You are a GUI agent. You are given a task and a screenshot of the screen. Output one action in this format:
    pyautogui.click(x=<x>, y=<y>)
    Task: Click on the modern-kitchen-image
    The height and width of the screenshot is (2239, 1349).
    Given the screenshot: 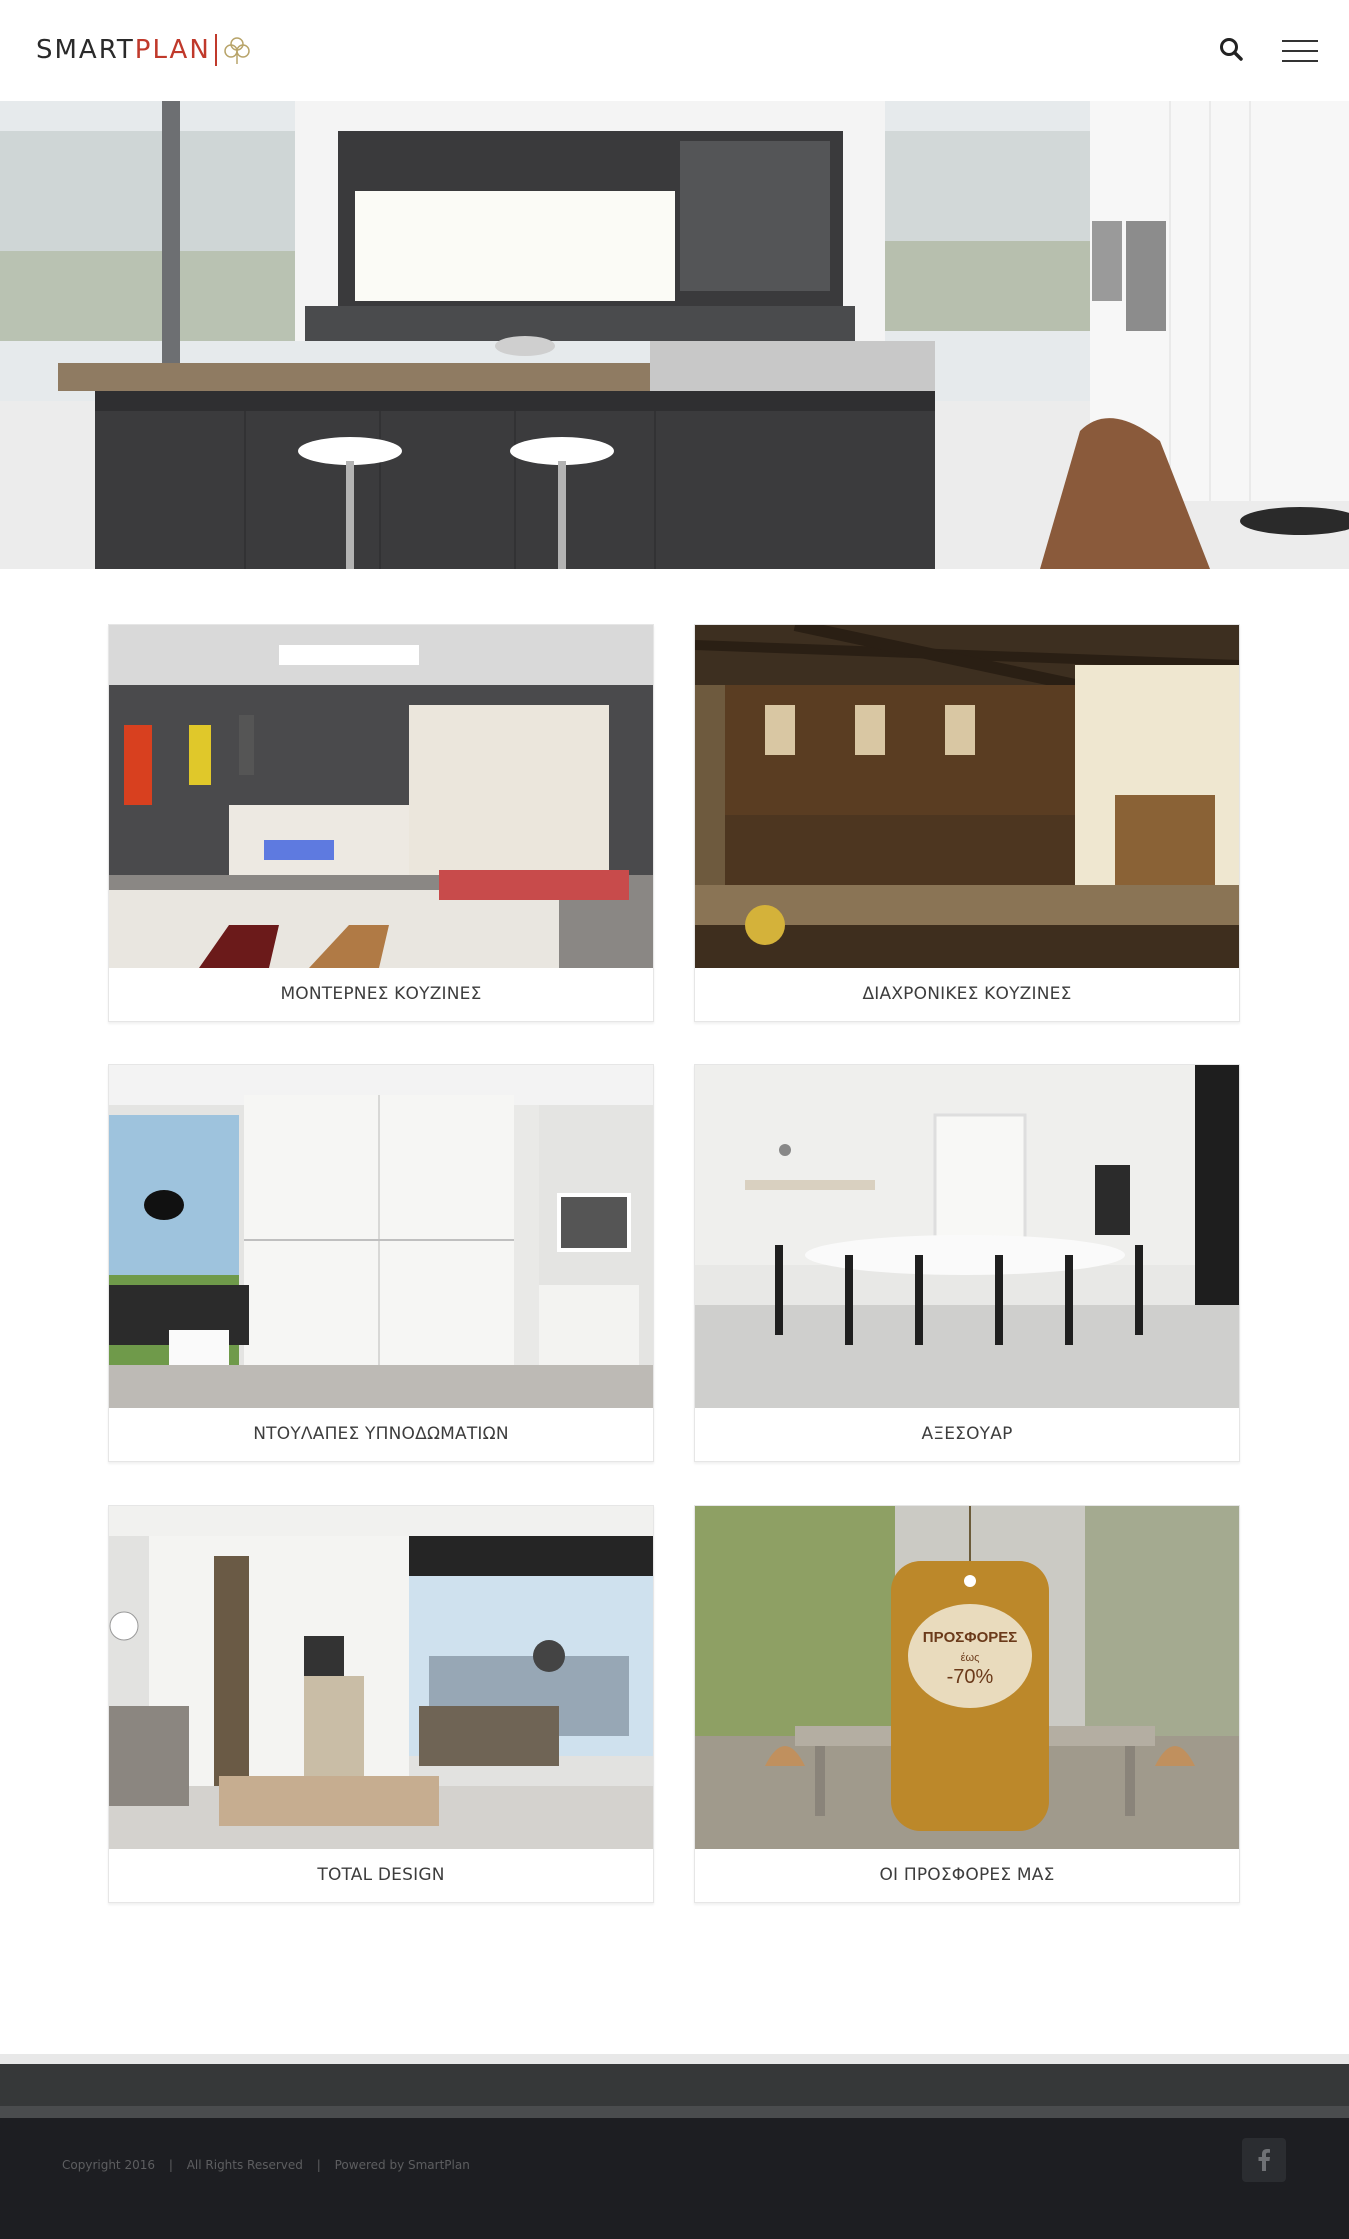 What is the action you would take?
    pyautogui.click(x=381, y=796)
    